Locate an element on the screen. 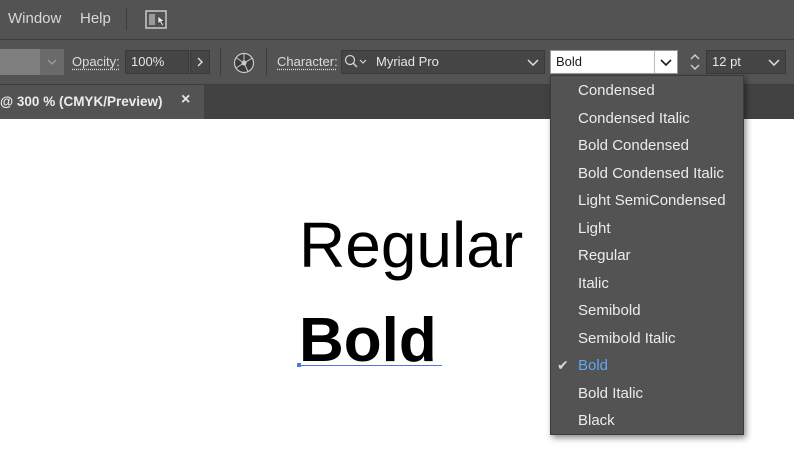 The height and width of the screenshot is (456, 794). font-style-option-label: Italic is located at coordinates (593, 283).